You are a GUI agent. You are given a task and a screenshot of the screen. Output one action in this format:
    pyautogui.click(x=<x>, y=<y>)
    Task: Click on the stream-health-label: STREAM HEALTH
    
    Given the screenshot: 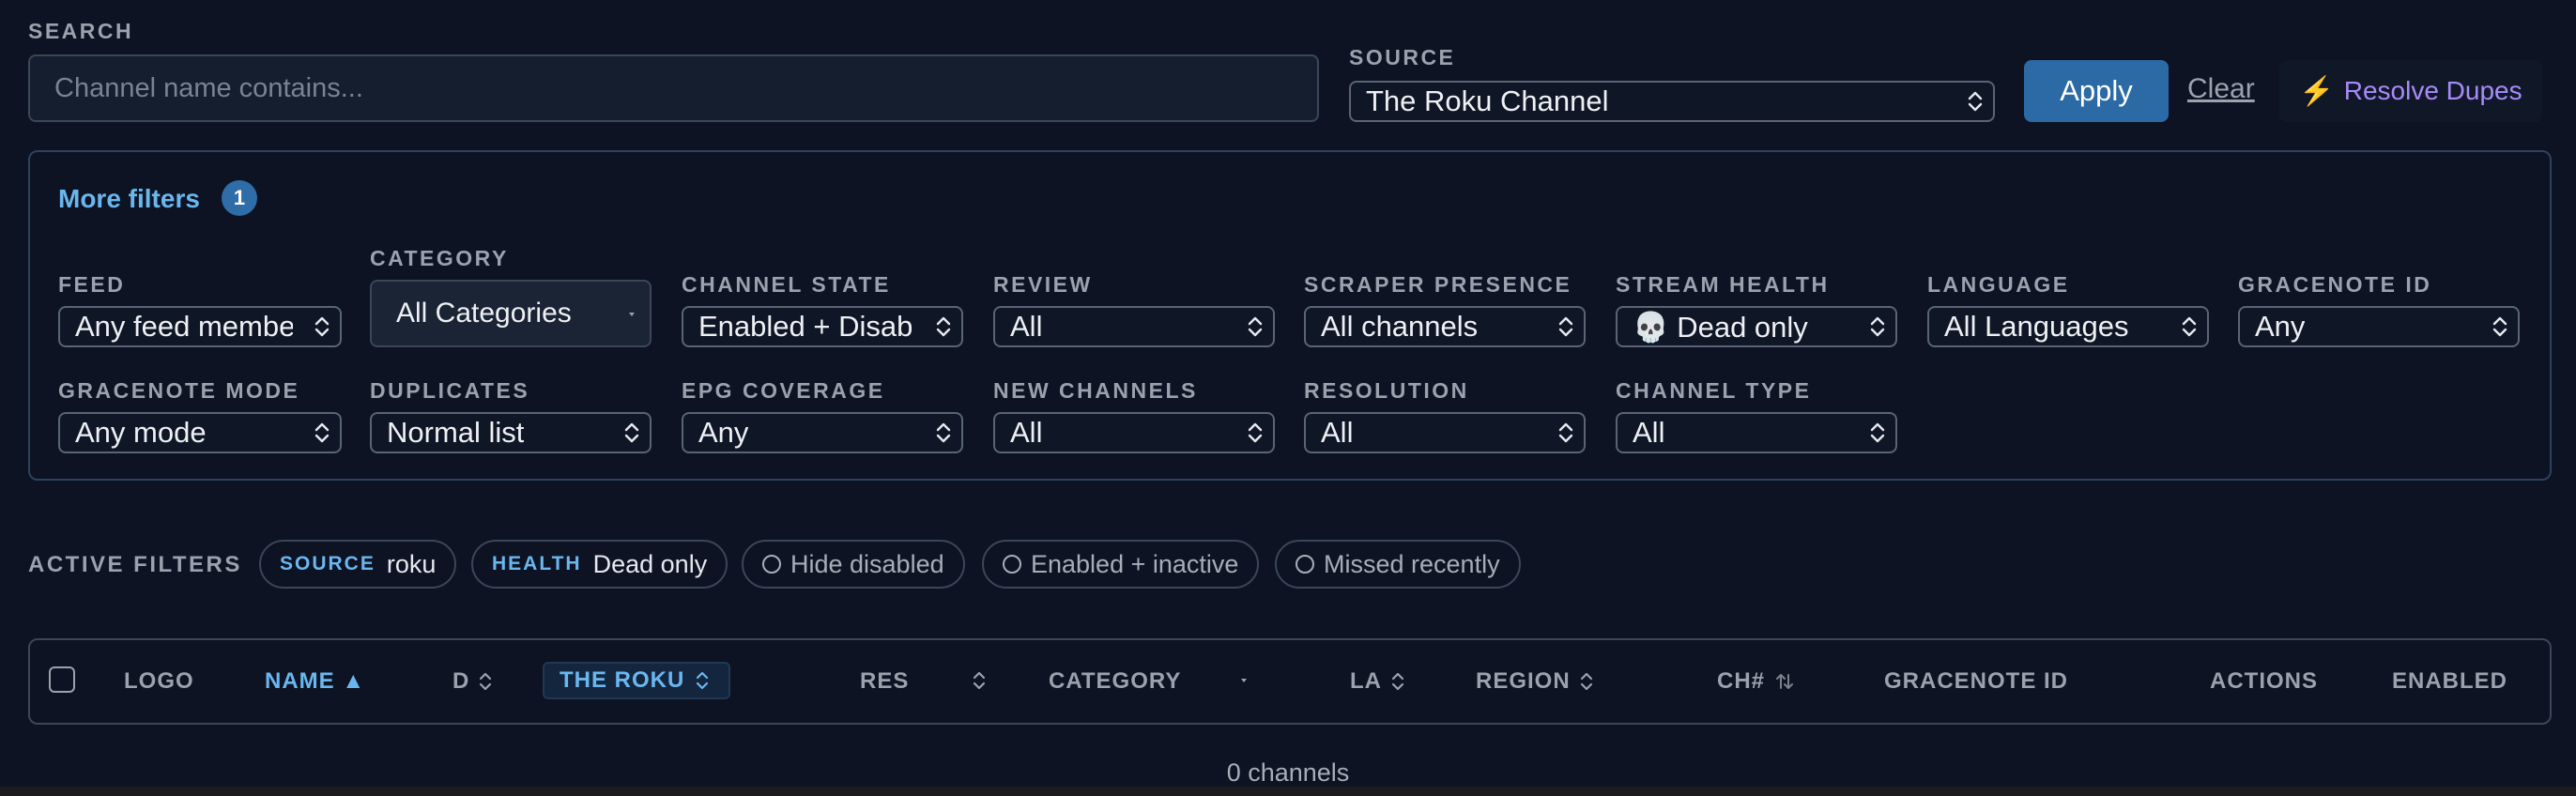 What is the action you would take?
    pyautogui.click(x=1723, y=284)
    